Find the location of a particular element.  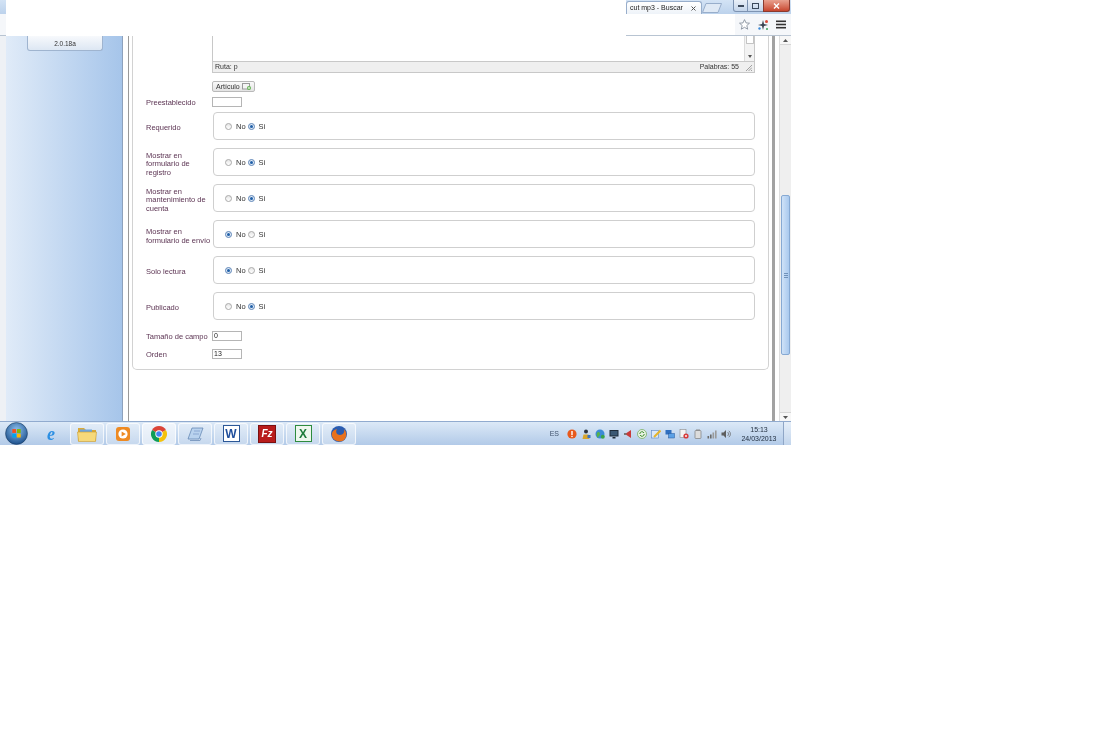

play-icon is located at coordinates (123, 433).